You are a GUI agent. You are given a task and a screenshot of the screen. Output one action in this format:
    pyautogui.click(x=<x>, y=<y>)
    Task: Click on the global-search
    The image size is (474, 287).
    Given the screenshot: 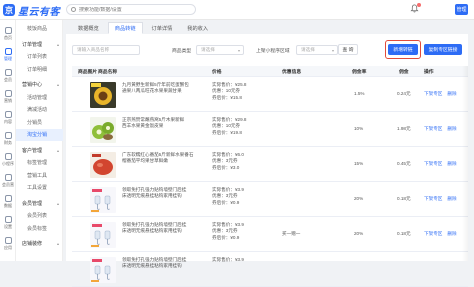 What is the action you would take?
    pyautogui.click(x=131, y=9)
    